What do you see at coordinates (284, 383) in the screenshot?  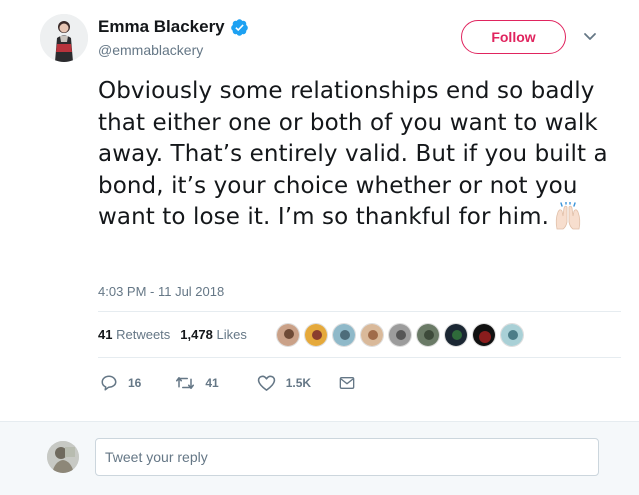 I see `like-action: 1.5K` at bounding box center [284, 383].